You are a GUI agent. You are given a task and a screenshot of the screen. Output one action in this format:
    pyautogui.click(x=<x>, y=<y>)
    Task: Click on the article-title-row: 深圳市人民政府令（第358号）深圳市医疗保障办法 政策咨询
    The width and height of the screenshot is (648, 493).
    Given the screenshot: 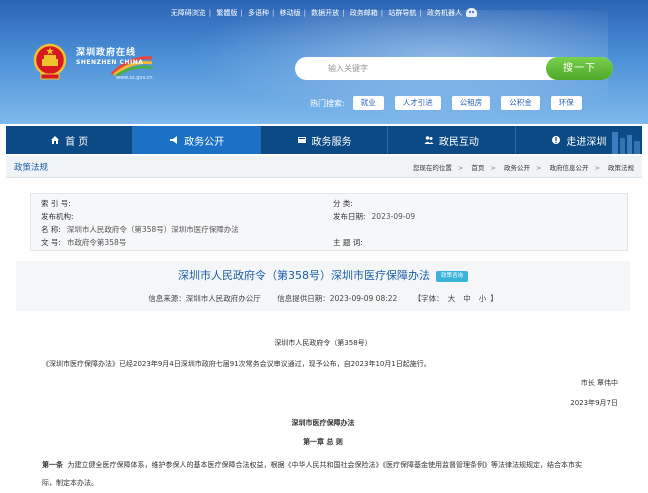 What is the action you would take?
    pyautogui.click(x=323, y=275)
    